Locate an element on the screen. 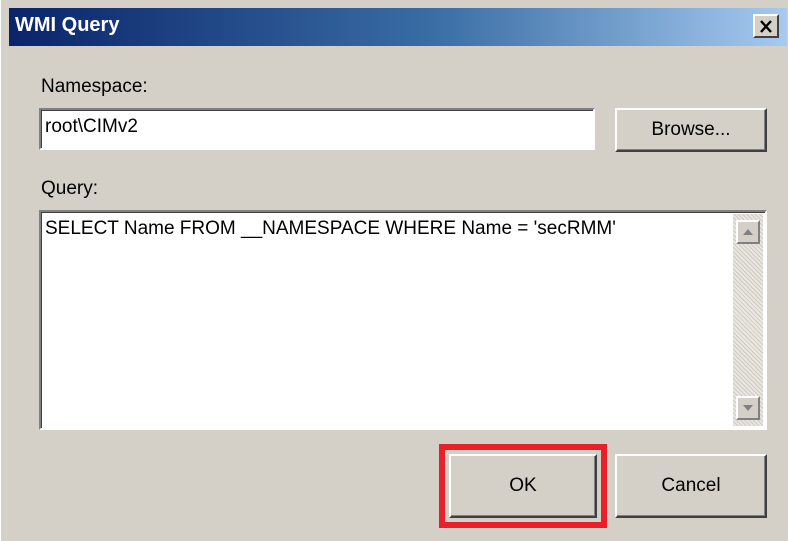 The height and width of the screenshot is (541, 788). title-bar: WMI Query is located at coordinates (398, 27).